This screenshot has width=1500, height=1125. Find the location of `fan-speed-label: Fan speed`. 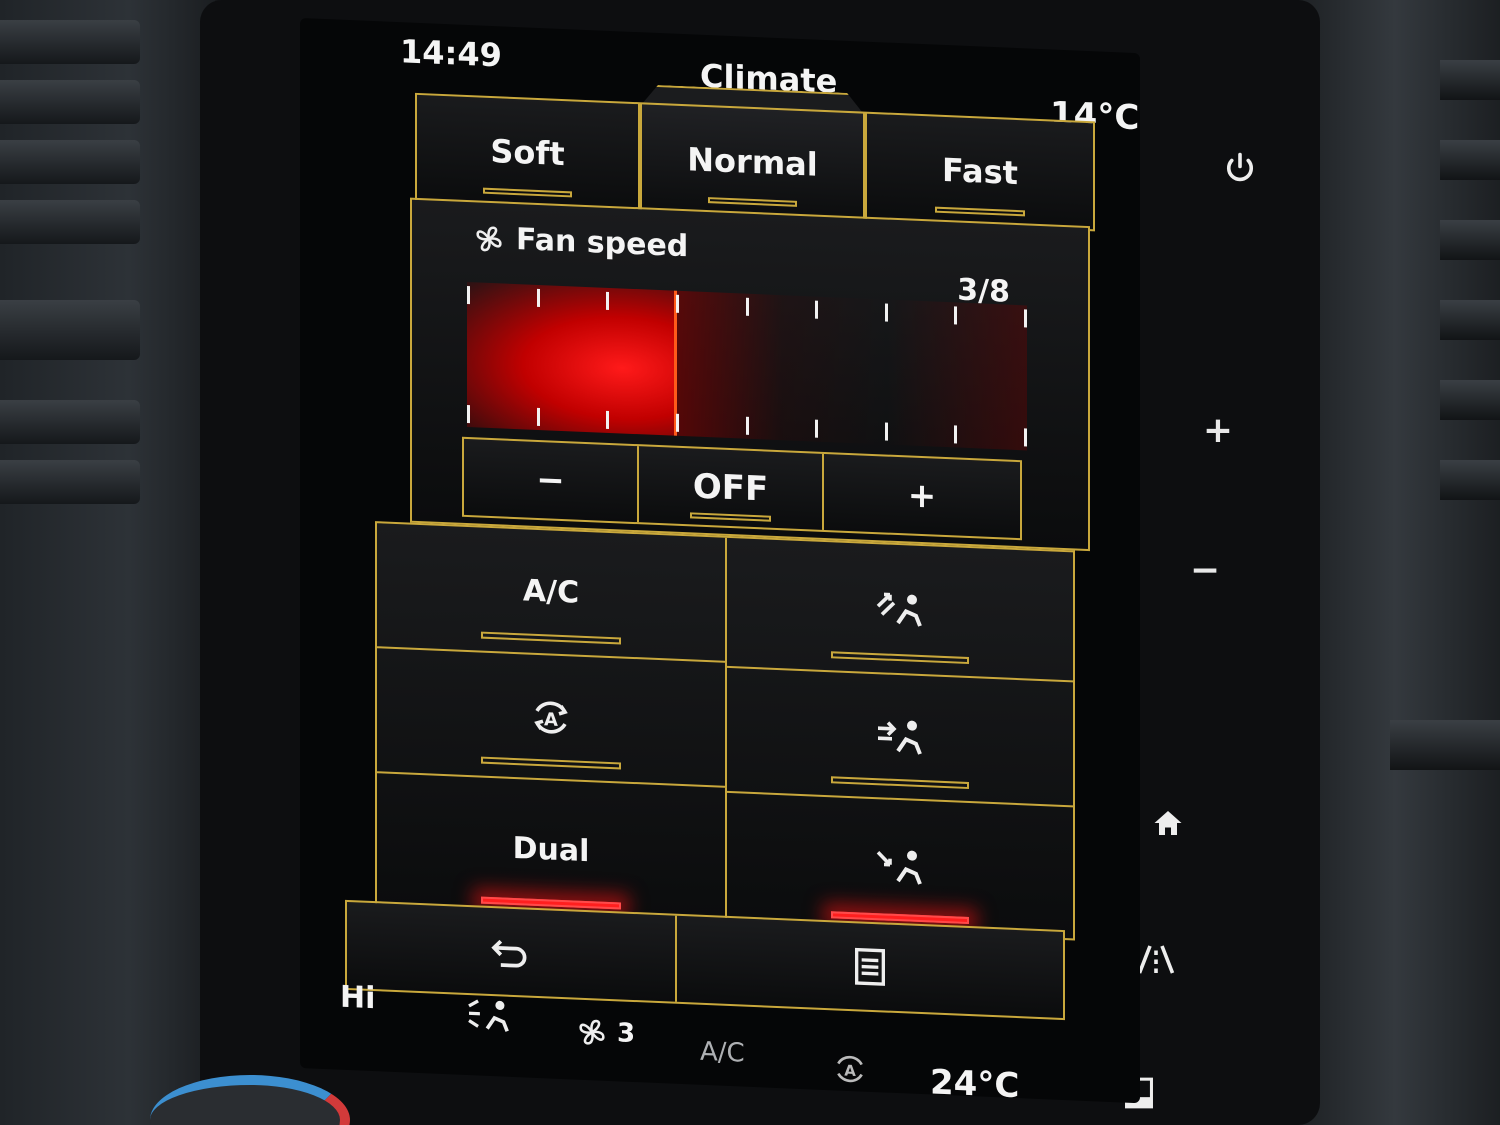

fan-speed-label: Fan speed is located at coordinates (602, 243).